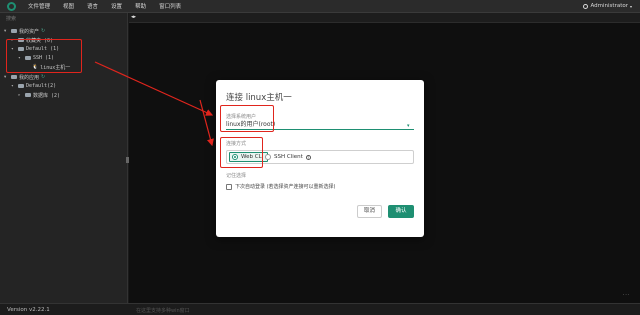  What do you see at coordinates (116, 6) in the screenshot?
I see `menu-settings: 设置` at bounding box center [116, 6].